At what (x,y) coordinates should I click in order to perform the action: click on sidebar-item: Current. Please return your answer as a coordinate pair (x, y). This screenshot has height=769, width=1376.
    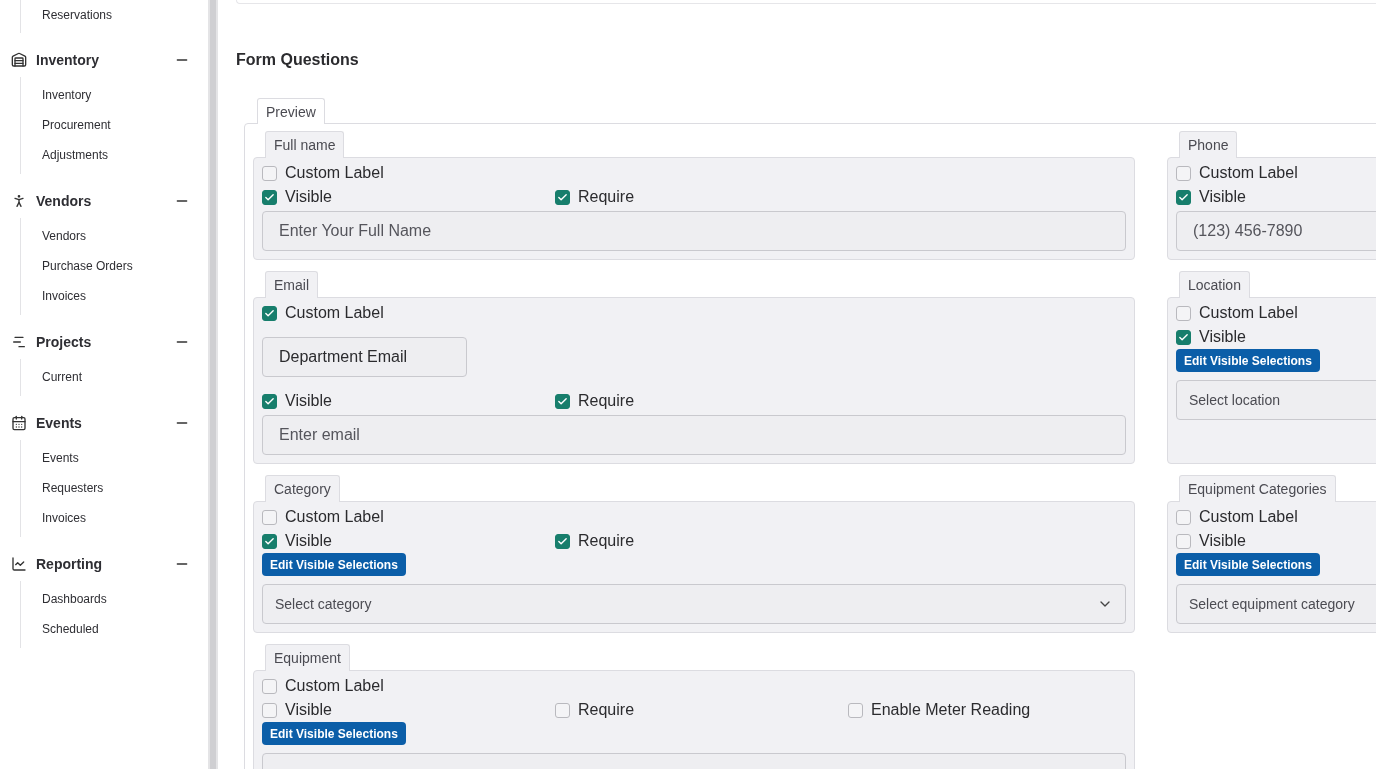
    Looking at the image, I should click on (125, 377).